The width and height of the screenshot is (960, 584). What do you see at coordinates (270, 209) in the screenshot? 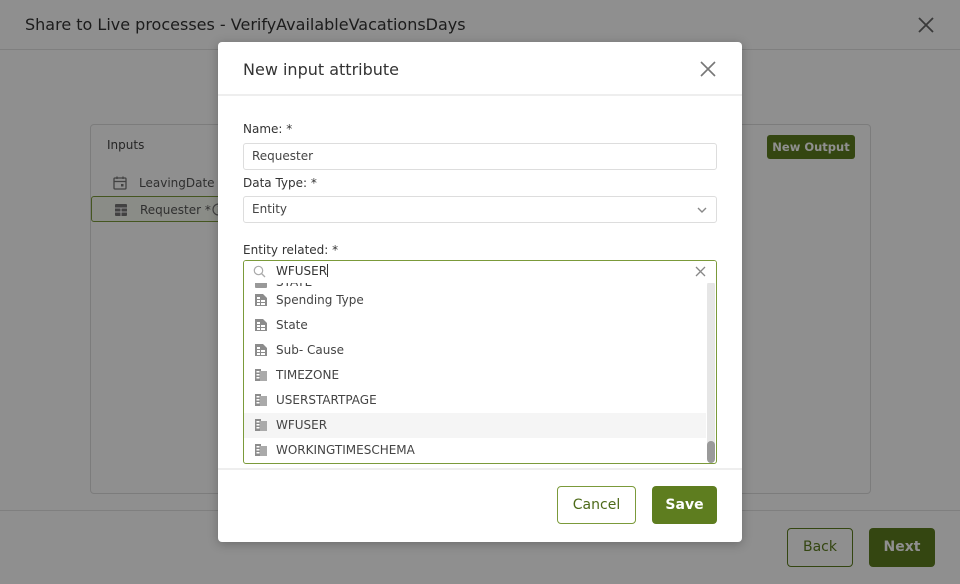
I see `data-type-value: Entity` at bounding box center [270, 209].